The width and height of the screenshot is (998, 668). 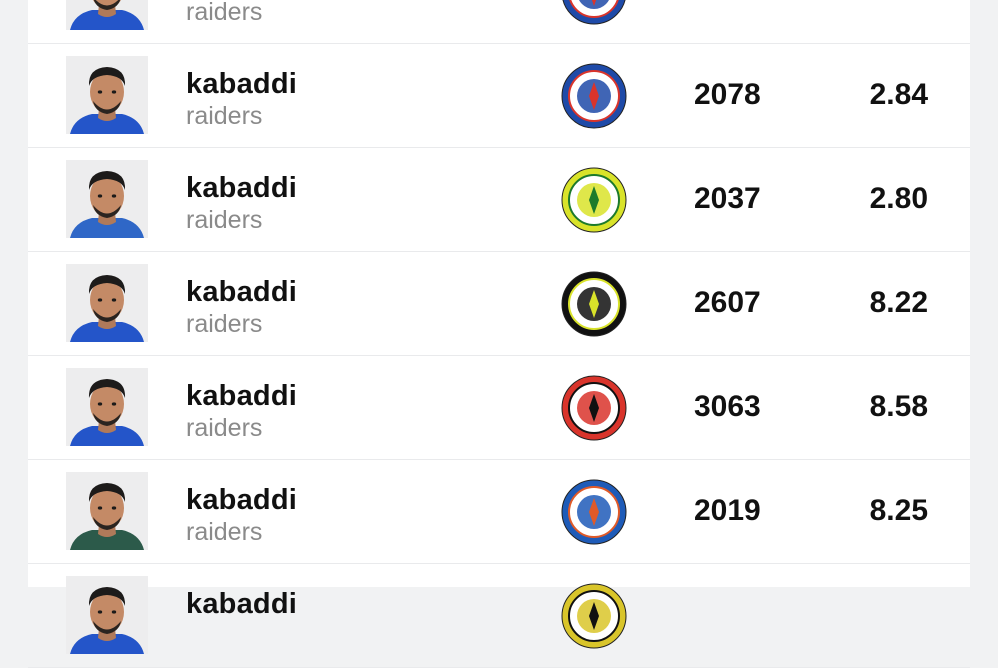 I want to click on player-average: 2.84, so click(x=898, y=94).